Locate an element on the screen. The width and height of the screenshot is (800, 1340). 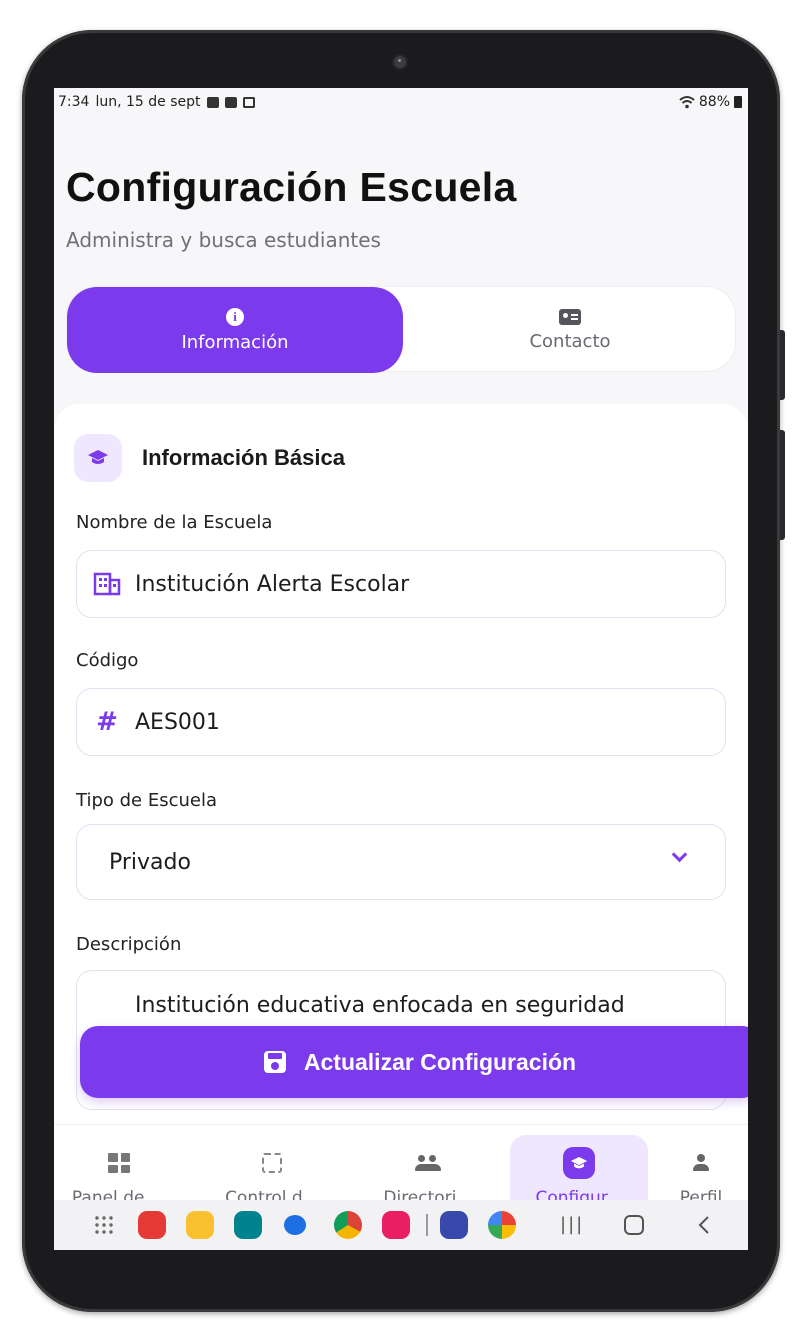
hash-icon: # is located at coordinates (107, 722).